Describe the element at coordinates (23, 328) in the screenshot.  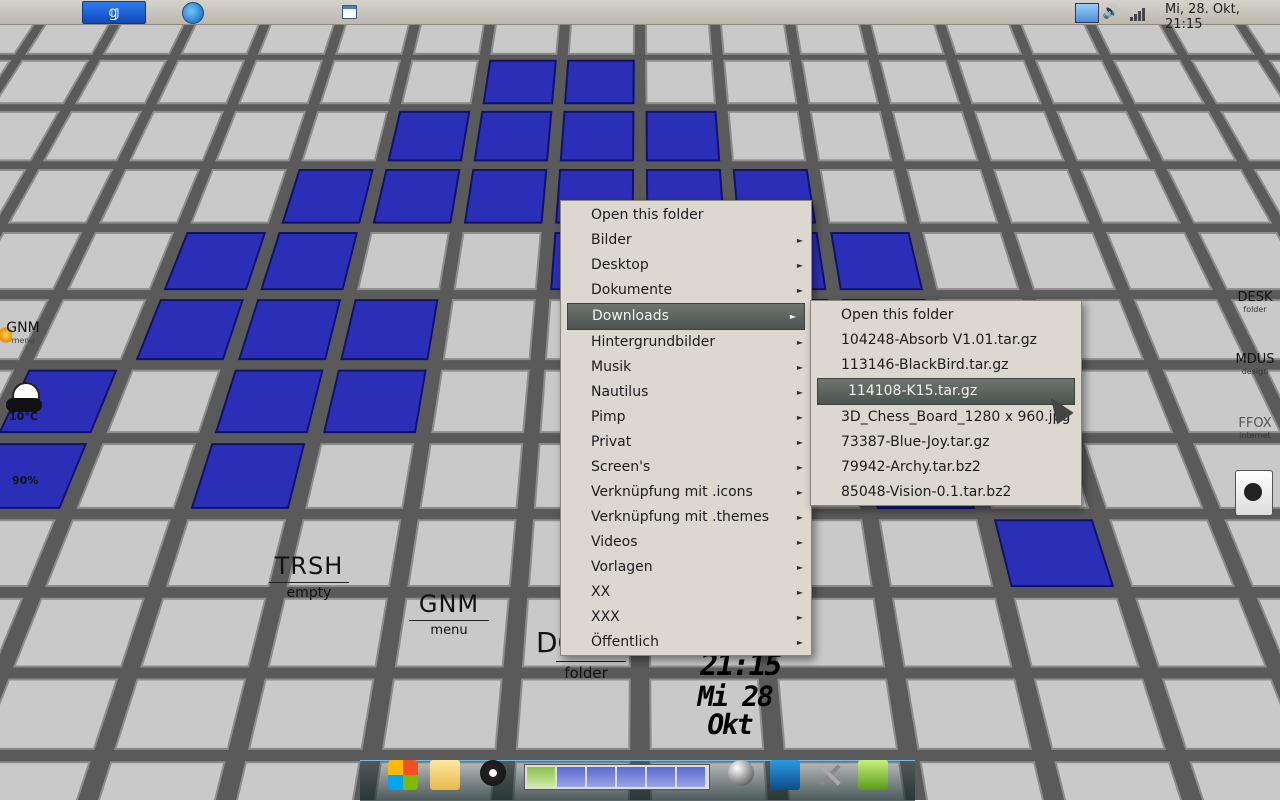
I see `gnm-left-title: GNM` at that location.